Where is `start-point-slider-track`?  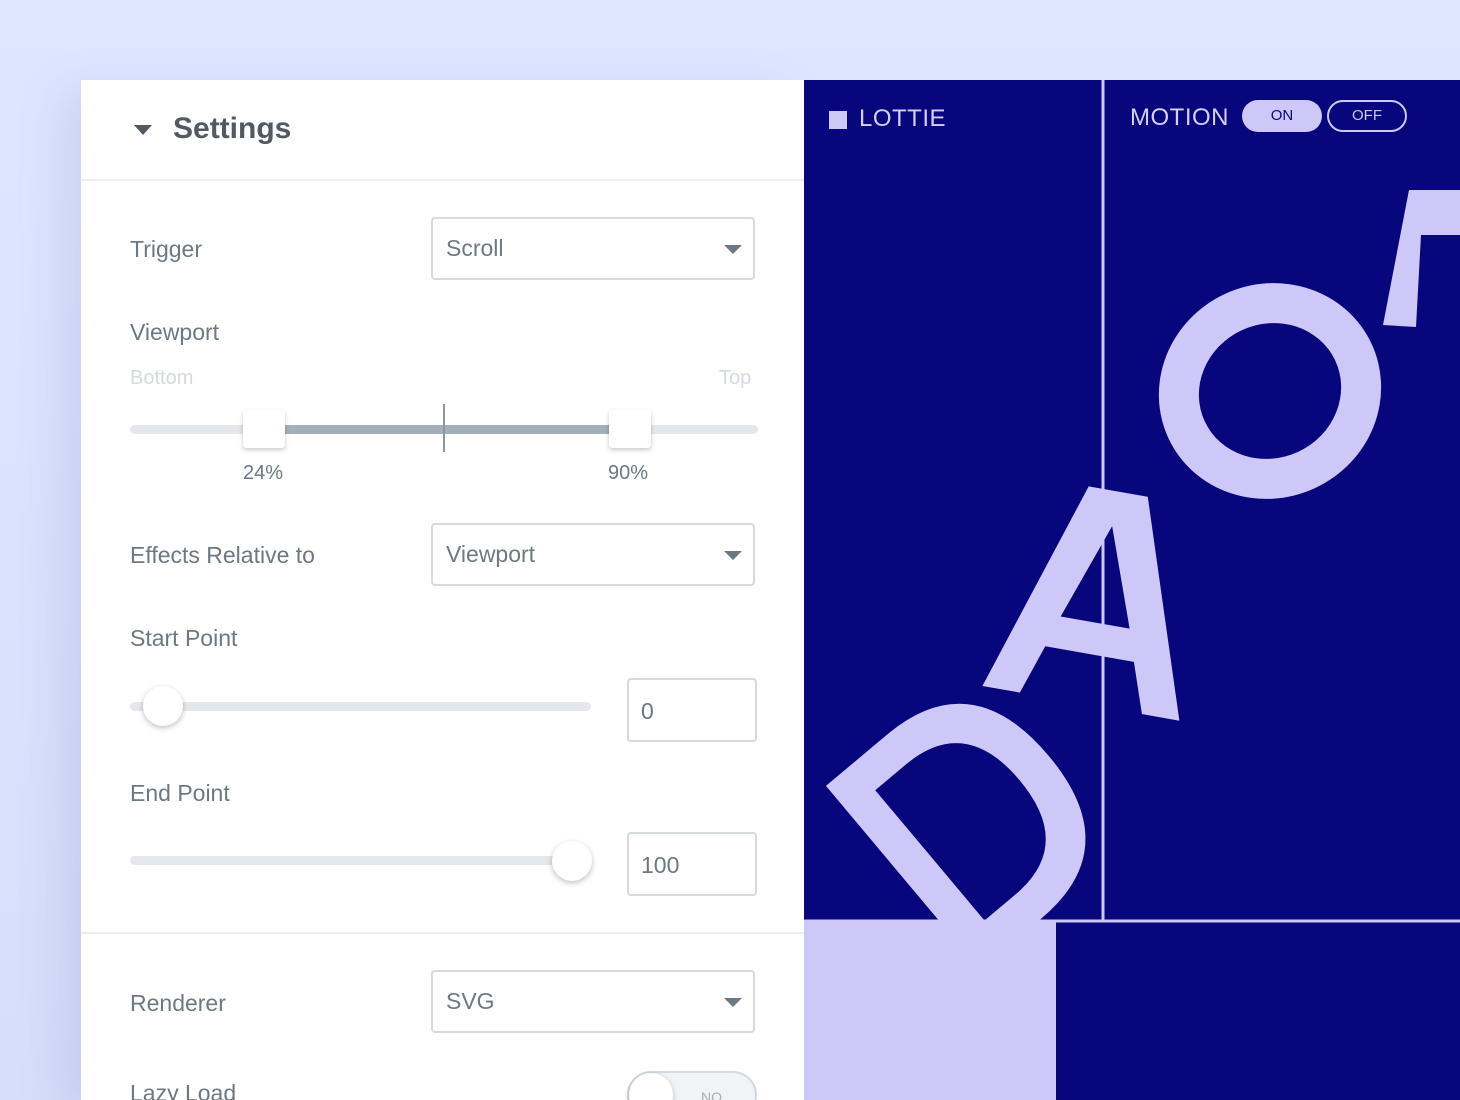 start-point-slider-track is located at coordinates (360, 706).